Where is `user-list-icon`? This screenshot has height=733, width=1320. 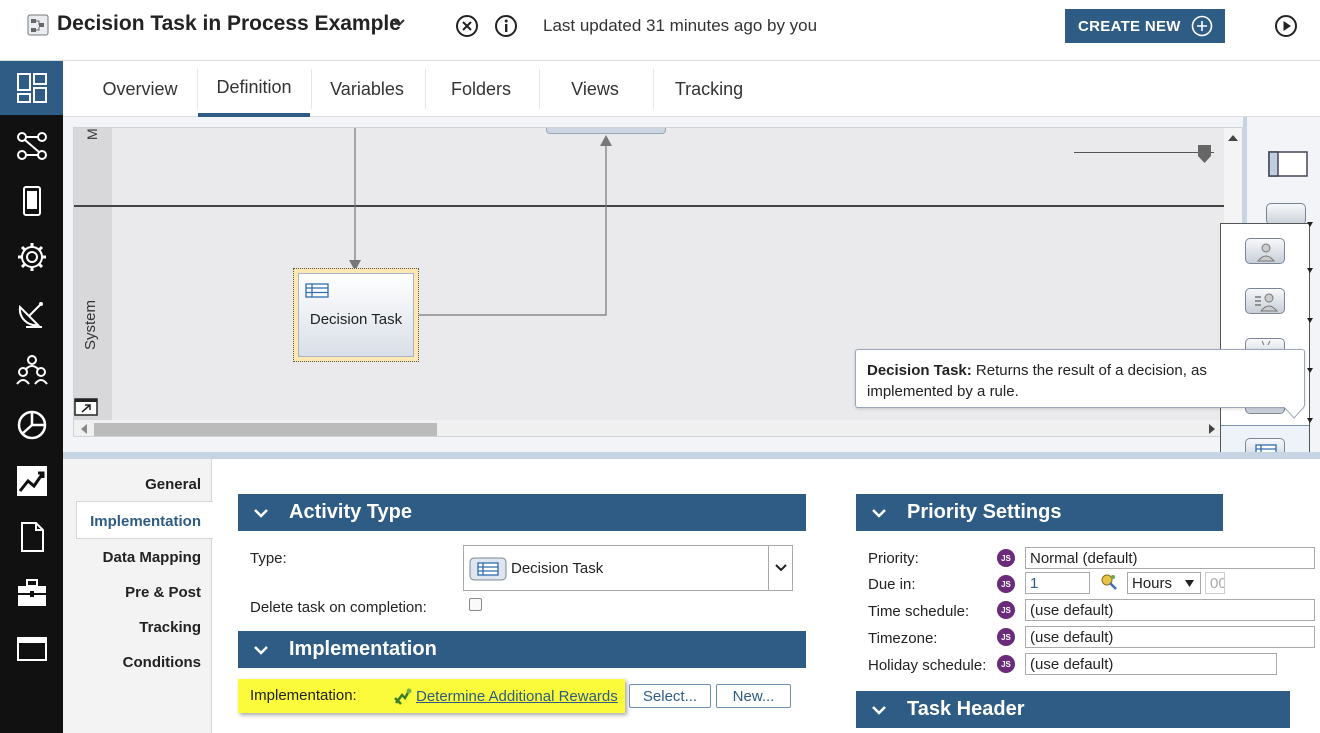
user-list-icon is located at coordinates (1267, 302).